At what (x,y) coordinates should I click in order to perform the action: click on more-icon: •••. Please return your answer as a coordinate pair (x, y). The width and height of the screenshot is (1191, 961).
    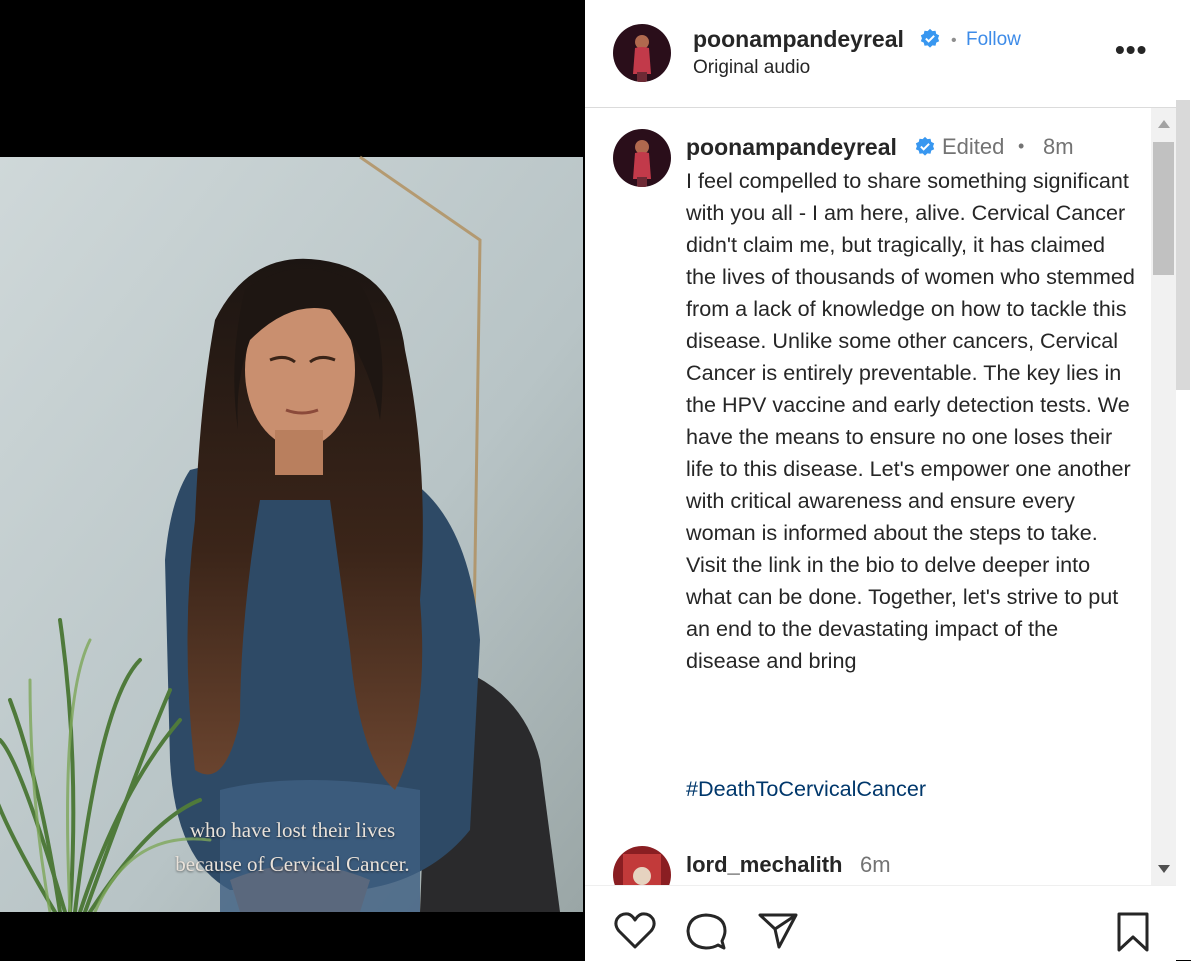
    Looking at the image, I should click on (1131, 50).